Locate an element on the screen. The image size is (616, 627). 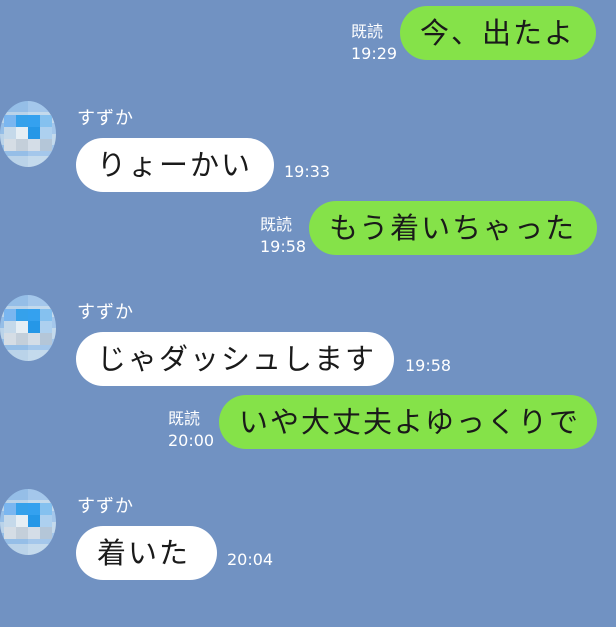
message-text: じゃダッシュします is located at coordinates (237, 359).